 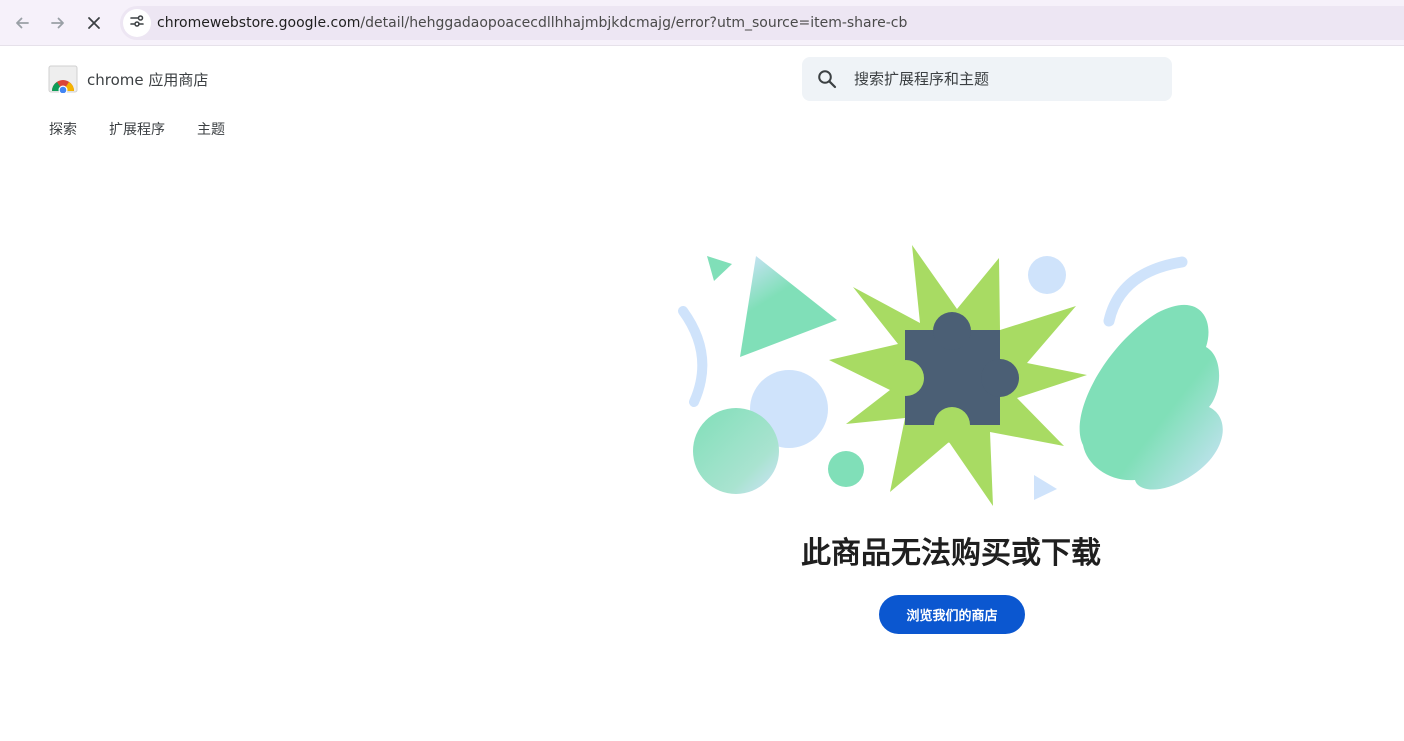 What do you see at coordinates (906, 378) in the screenshot?
I see `puzzle-notch-left` at bounding box center [906, 378].